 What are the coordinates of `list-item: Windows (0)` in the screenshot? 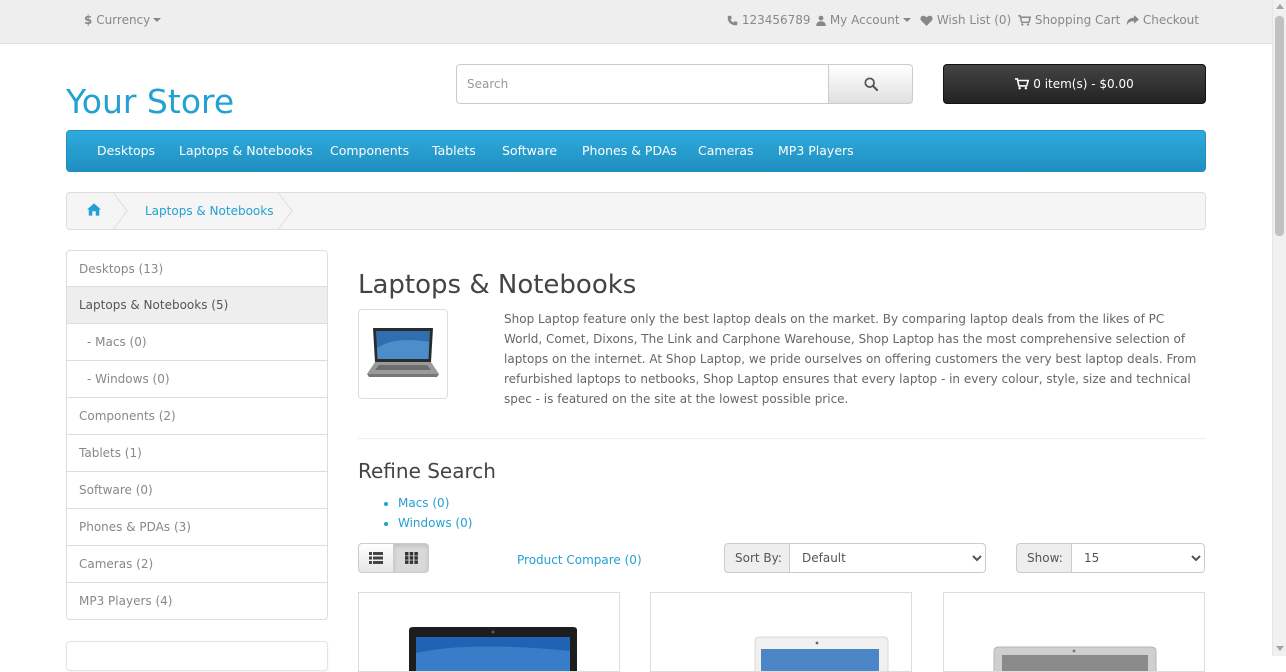 It's located at (435, 523).